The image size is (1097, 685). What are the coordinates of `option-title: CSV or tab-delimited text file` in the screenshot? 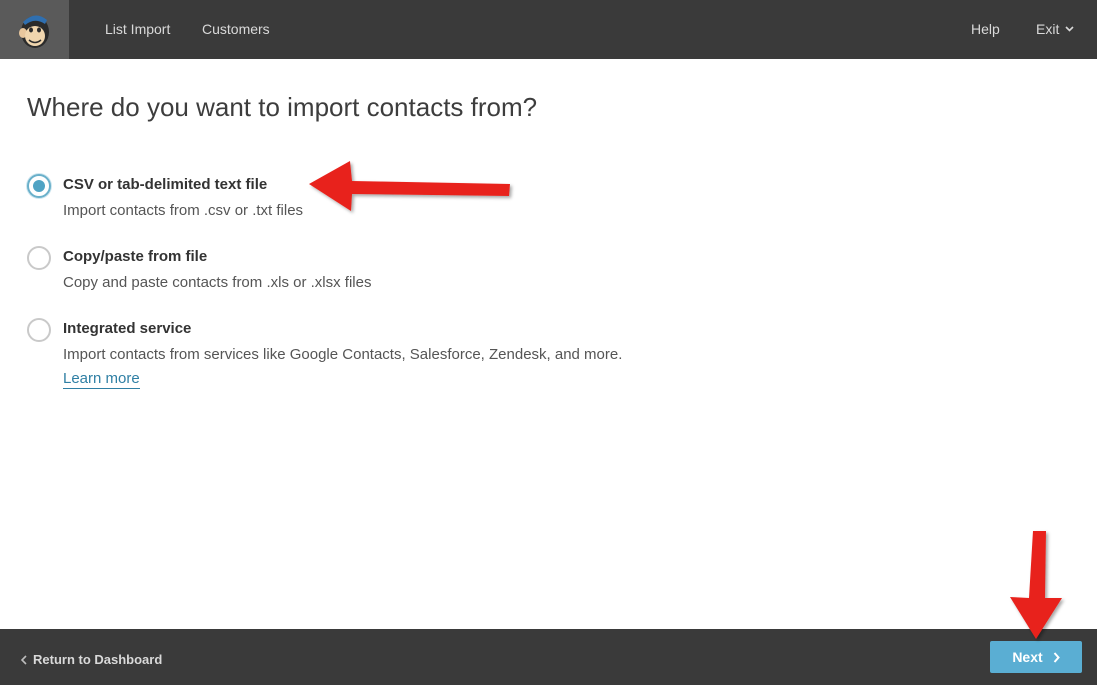 It's located at (165, 184).